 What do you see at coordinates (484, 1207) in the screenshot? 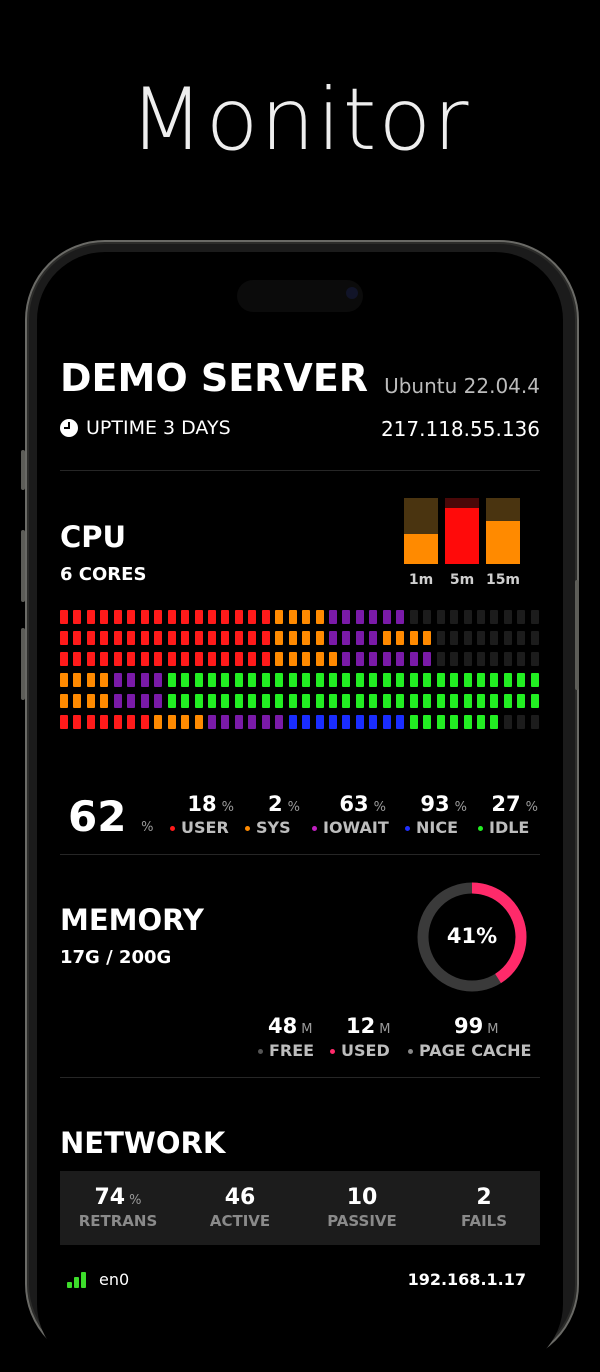
I see `network-stat: 2 FAILS` at bounding box center [484, 1207].